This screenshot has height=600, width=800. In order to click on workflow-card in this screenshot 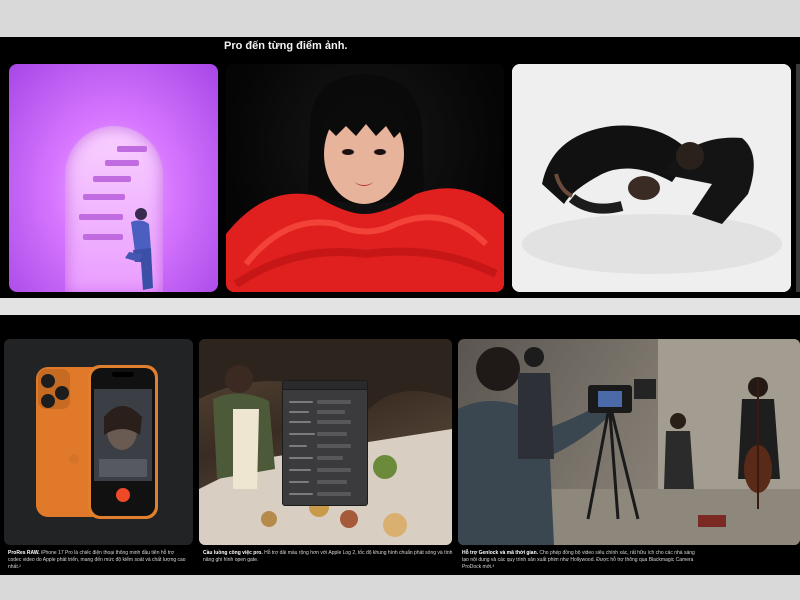, I will do `click(325, 442)`.